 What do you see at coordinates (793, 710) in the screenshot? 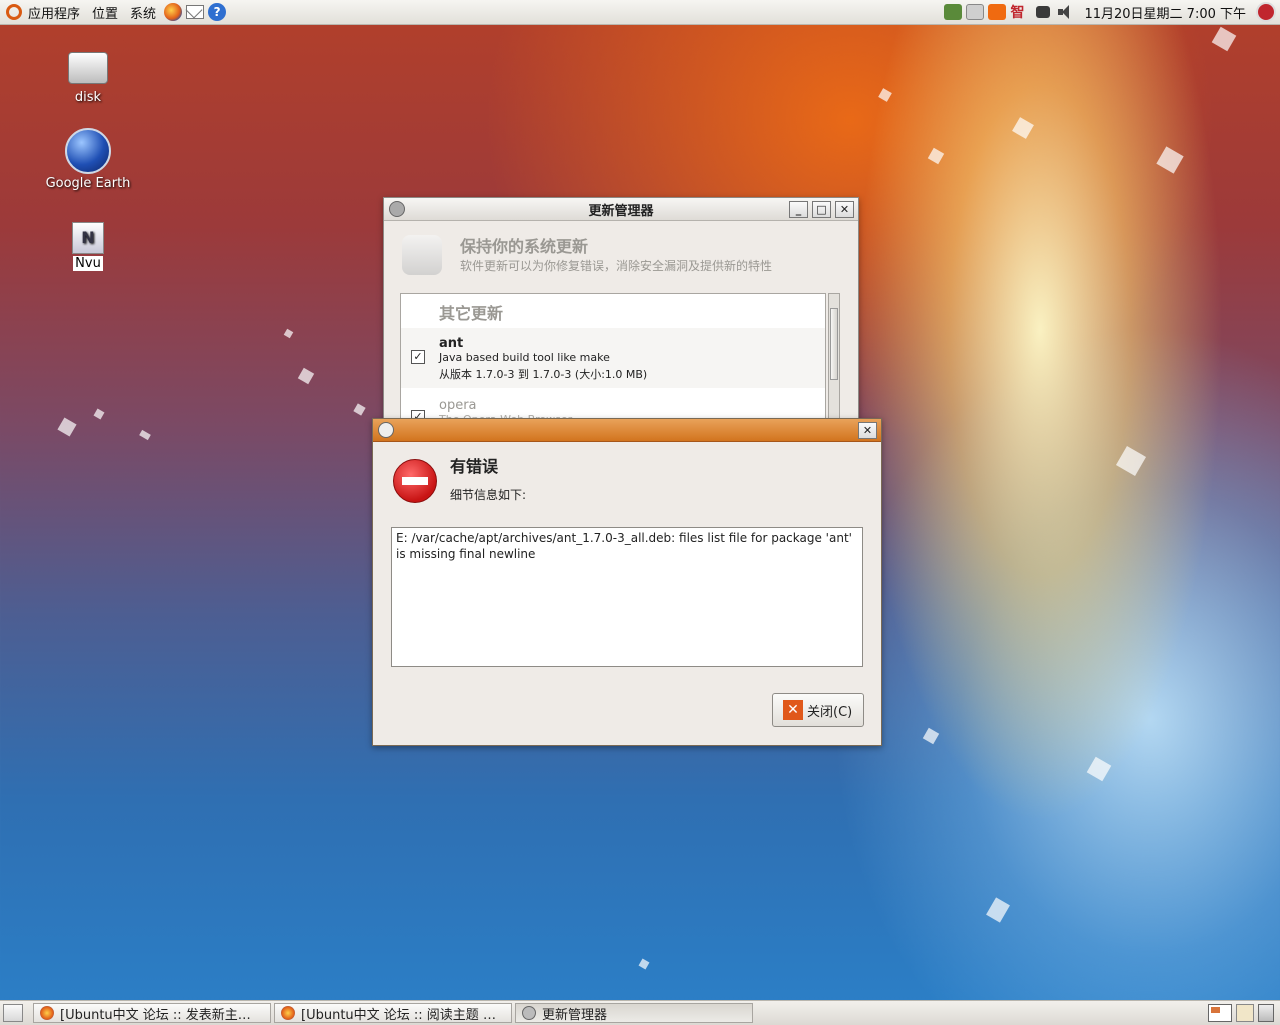
I see `close-x-icon: ✕` at bounding box center [793, 710].